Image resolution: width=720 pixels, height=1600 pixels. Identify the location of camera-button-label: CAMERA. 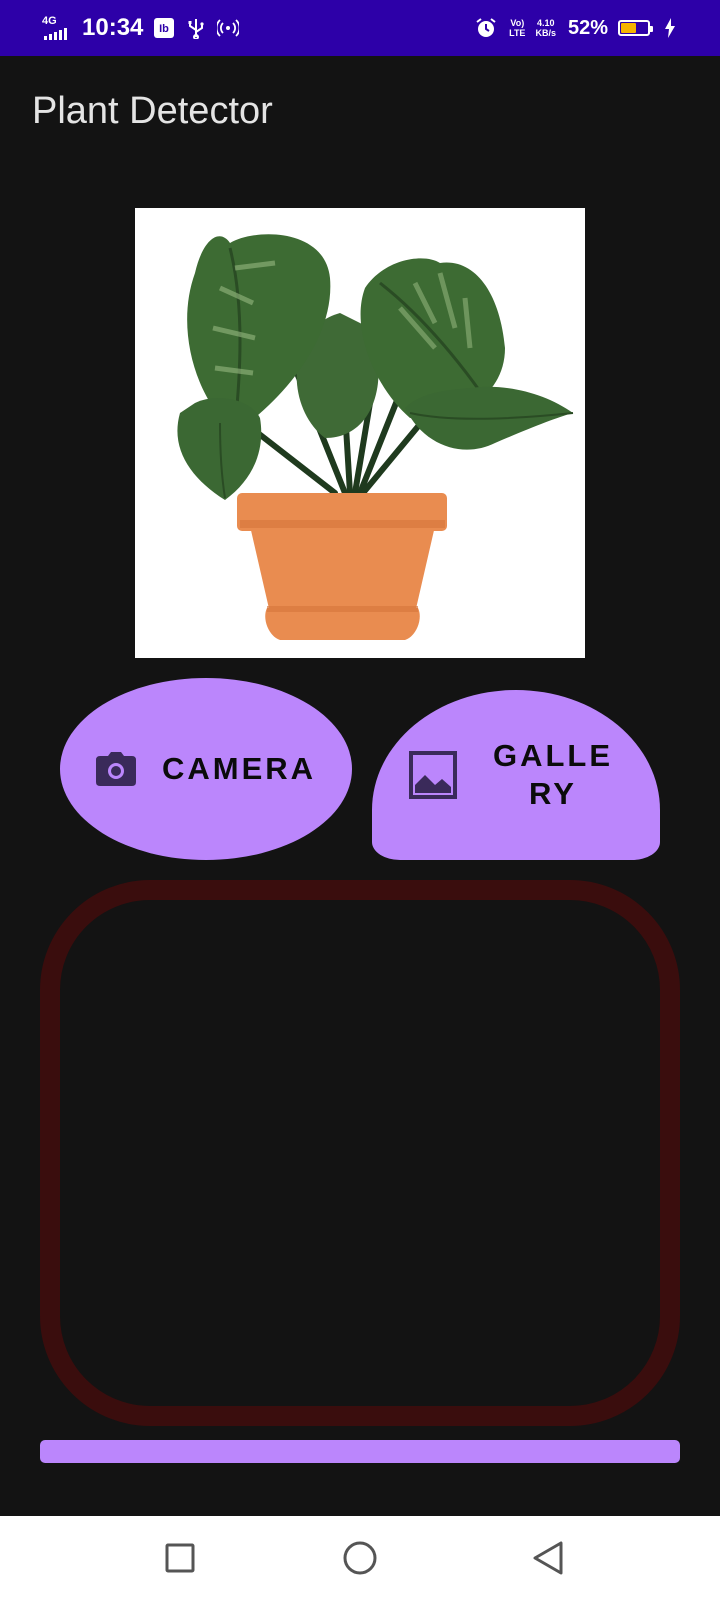
(239, 768).